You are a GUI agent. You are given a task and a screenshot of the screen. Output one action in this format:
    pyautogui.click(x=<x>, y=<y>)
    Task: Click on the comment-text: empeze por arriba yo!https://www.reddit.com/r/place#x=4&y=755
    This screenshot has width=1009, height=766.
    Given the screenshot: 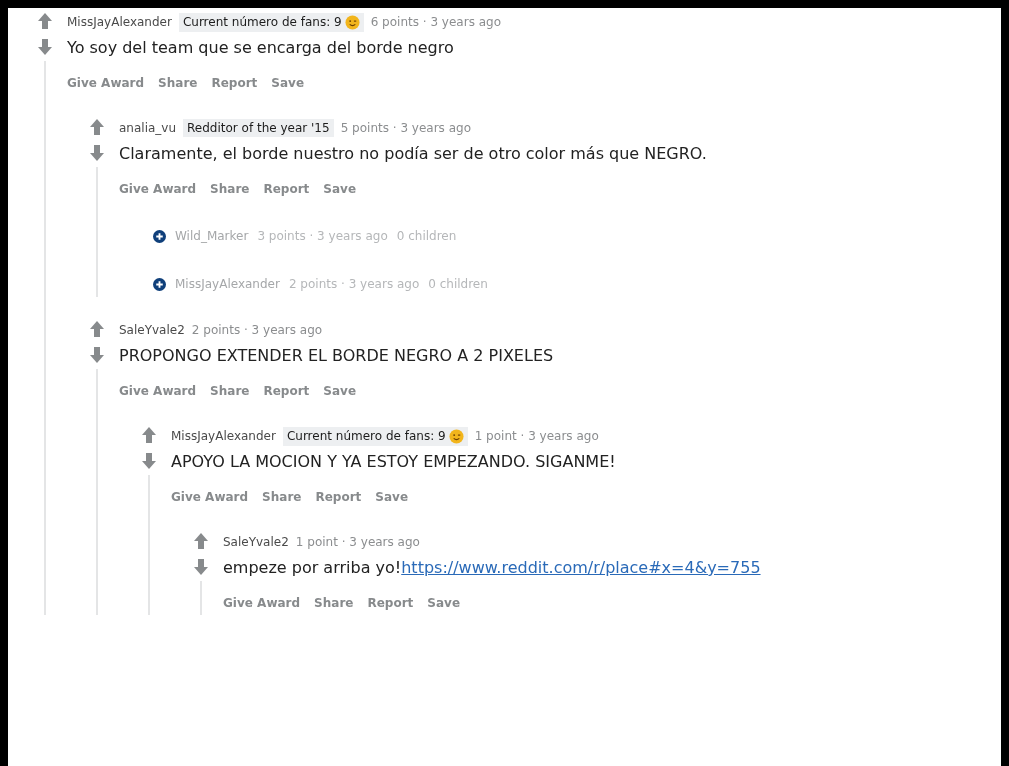 What is the action you would take?
    pyautogui.click(x=492, y=568)
    